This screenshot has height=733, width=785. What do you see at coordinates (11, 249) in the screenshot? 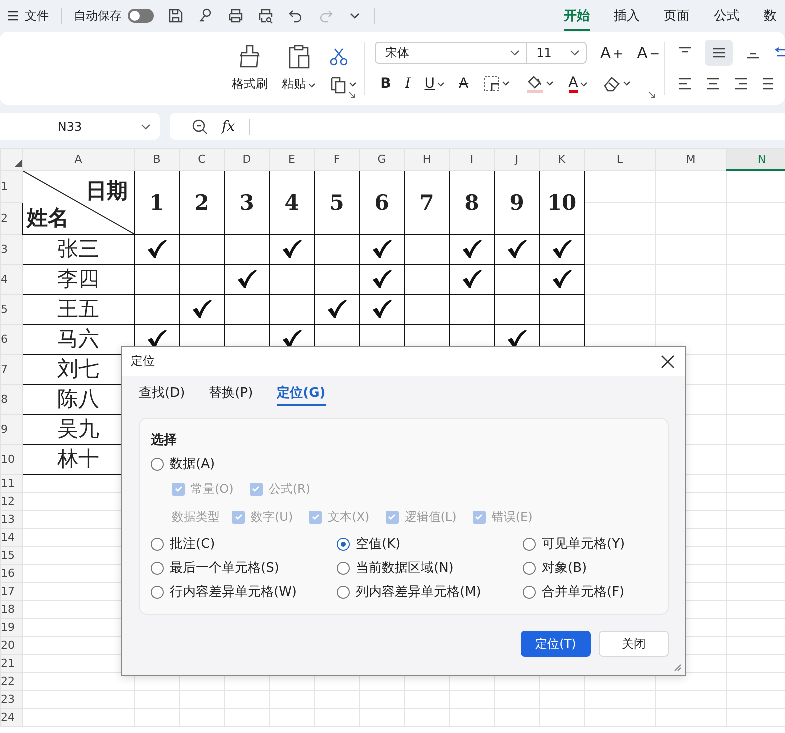
I see `row-header: 3` at bounding box center [11, 249].